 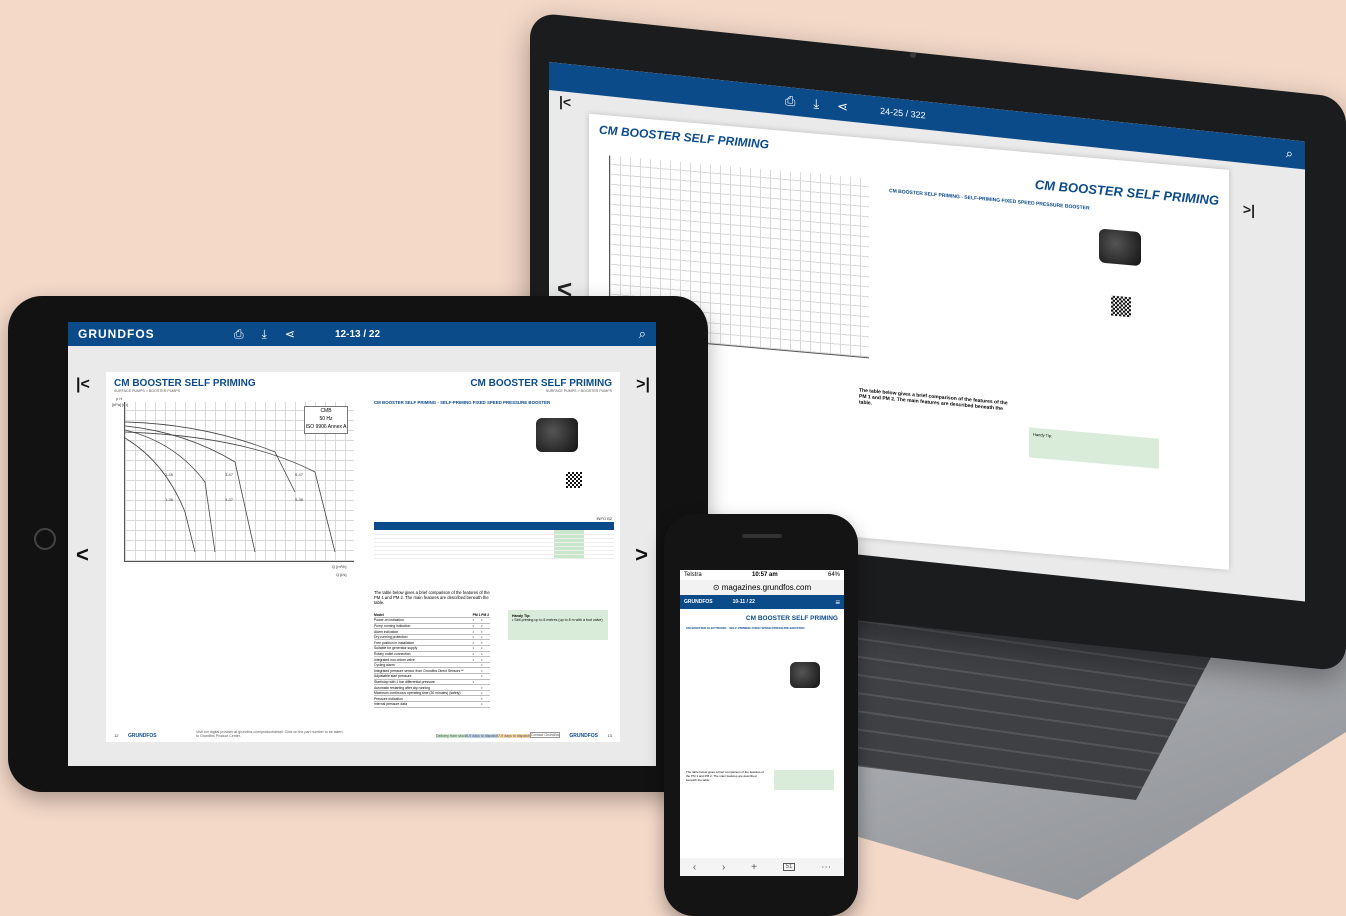 I want to click on curve-label: 1-45, so click(x=169, y=474).